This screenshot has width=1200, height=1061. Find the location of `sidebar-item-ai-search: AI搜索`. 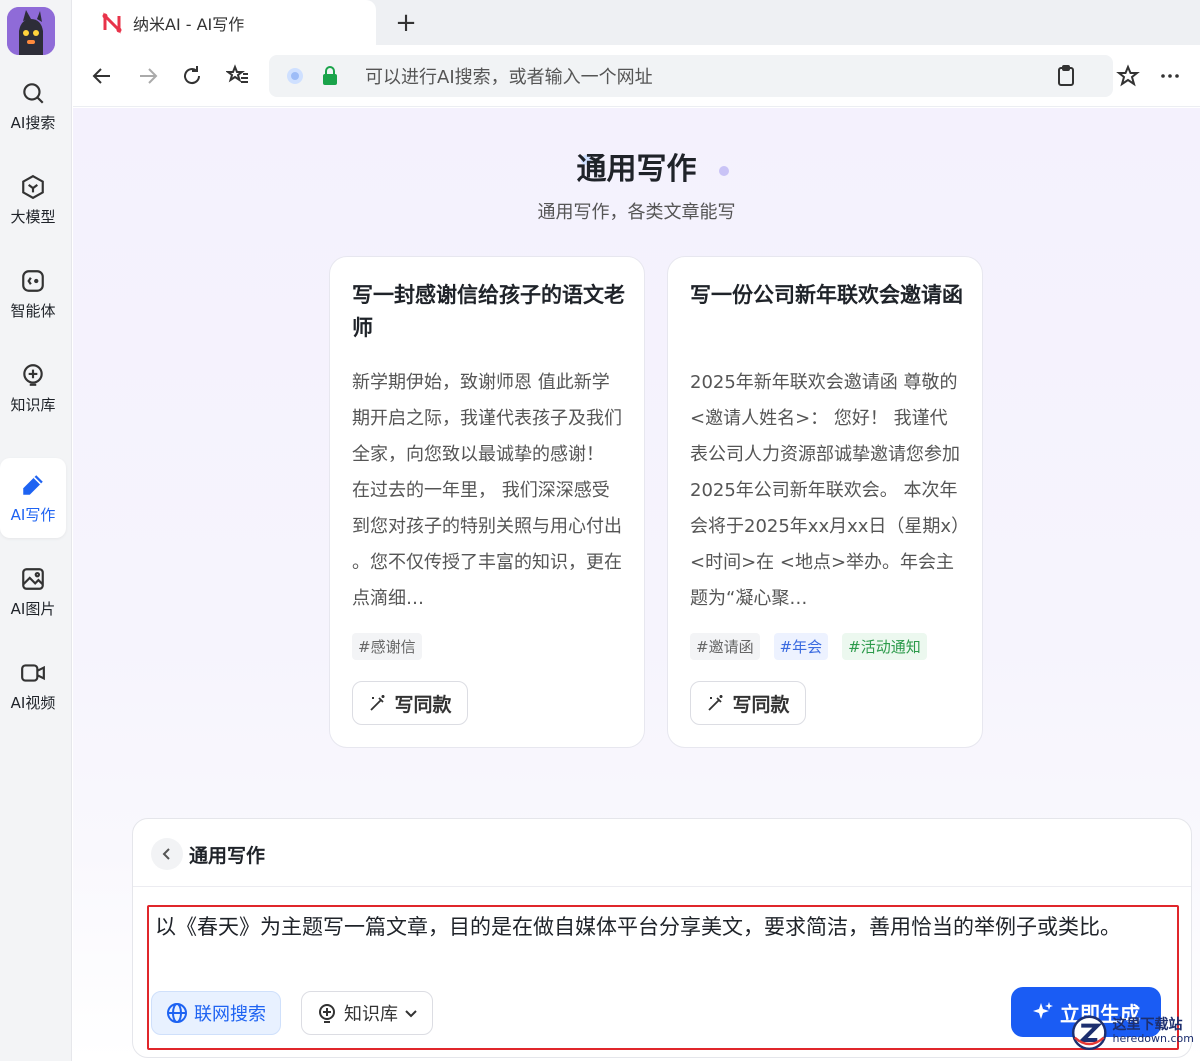

sidebar-item-ai-search: AI搜索 is located at coordinates (33, 106).